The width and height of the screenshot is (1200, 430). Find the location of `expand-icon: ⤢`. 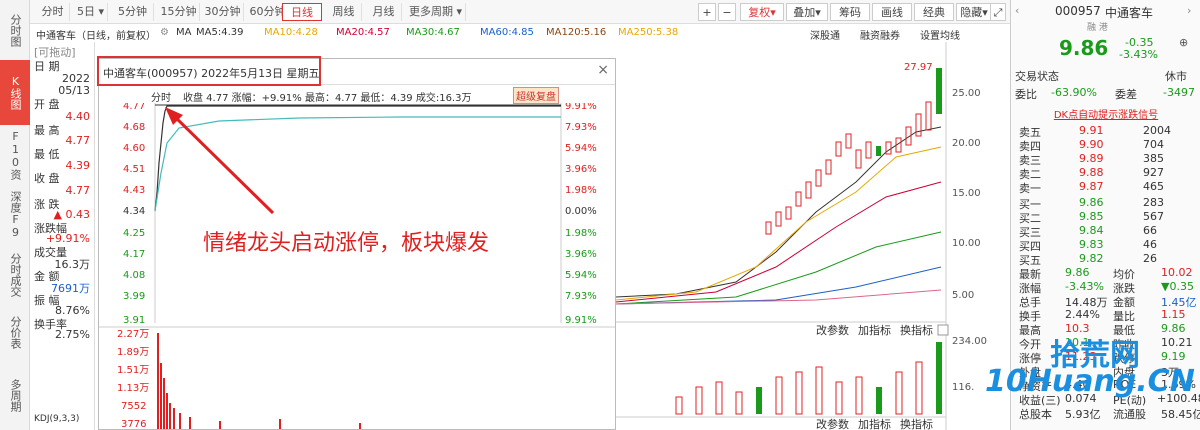

expand-icon: ⤢ is located at coordinates (998, 12).